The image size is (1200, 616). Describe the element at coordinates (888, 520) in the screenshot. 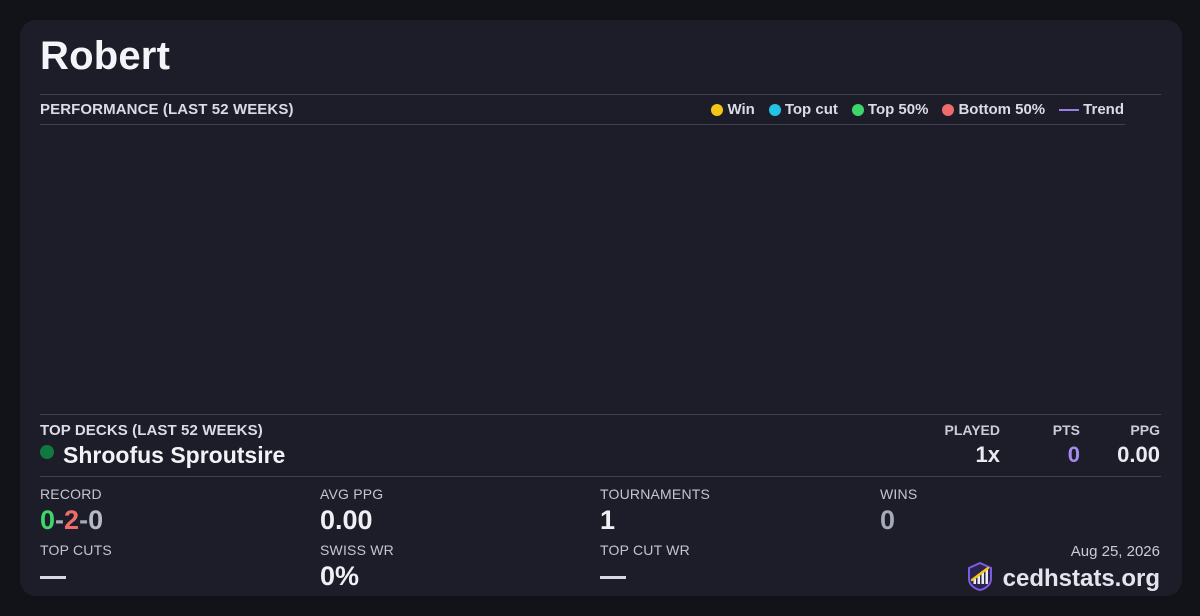

I see `wins-value: 0` at that location.